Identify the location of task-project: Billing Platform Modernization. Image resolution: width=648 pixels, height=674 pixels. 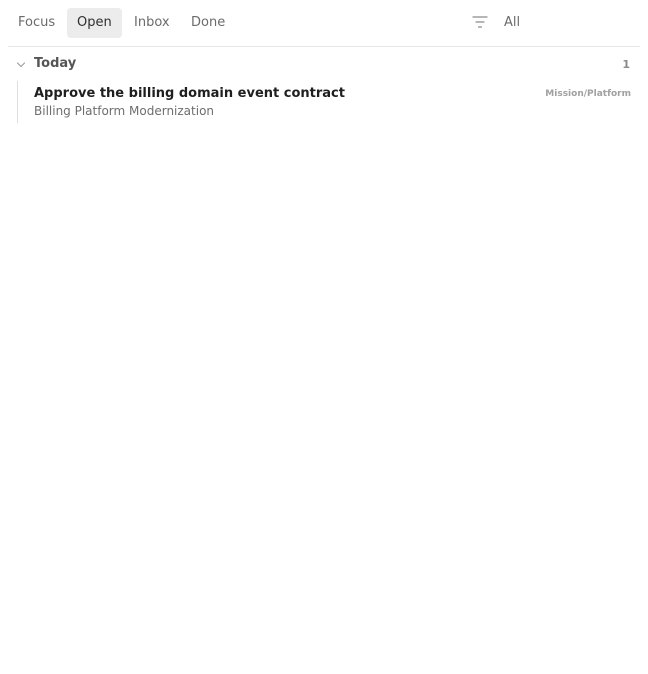
(124, 111).